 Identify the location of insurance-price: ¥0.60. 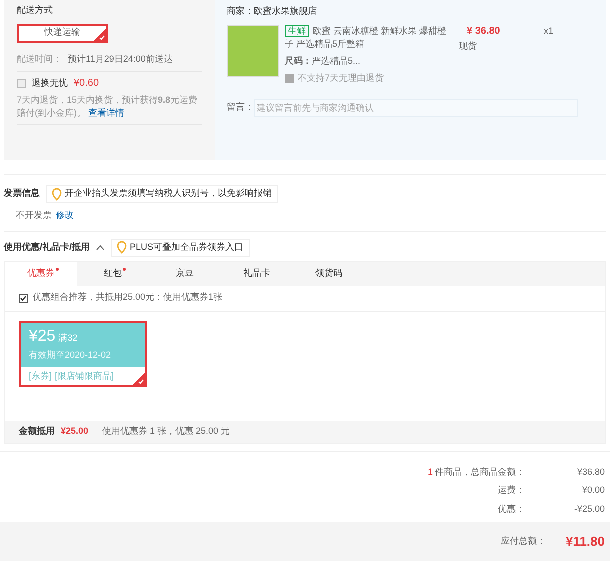
(87, 84).